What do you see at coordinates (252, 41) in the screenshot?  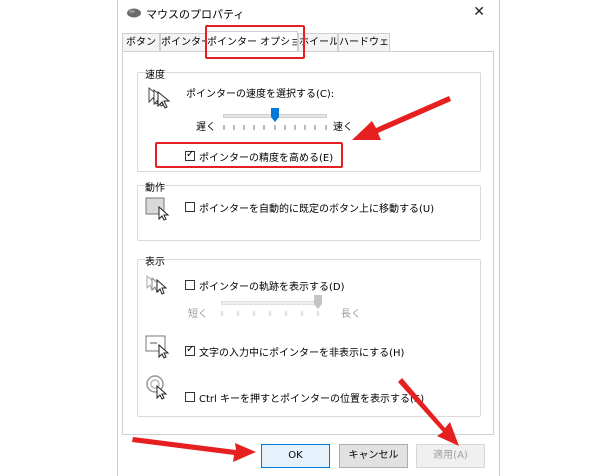 I see `tab-pointer-options: ポインター オプション` at bounding box center [252, 41].